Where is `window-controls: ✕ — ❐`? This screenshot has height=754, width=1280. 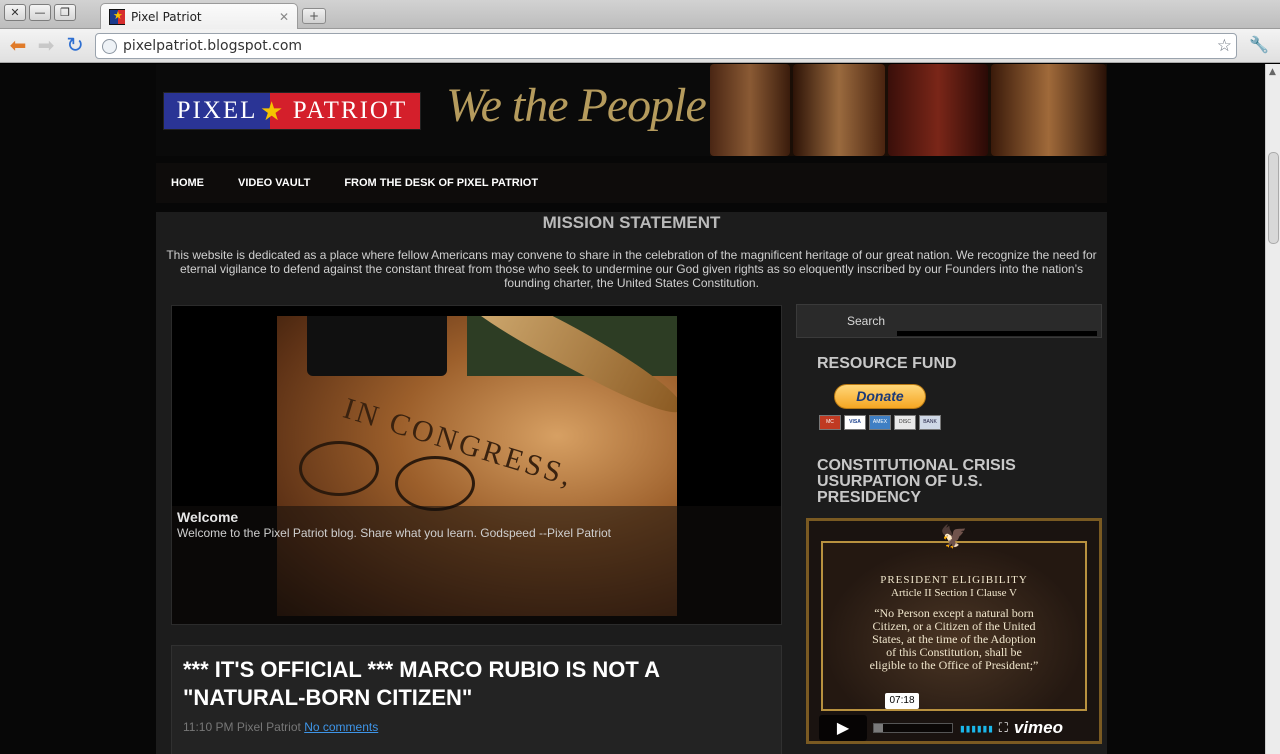
window-controls: ✕ — ❐ is located at coordinates (40, 12).